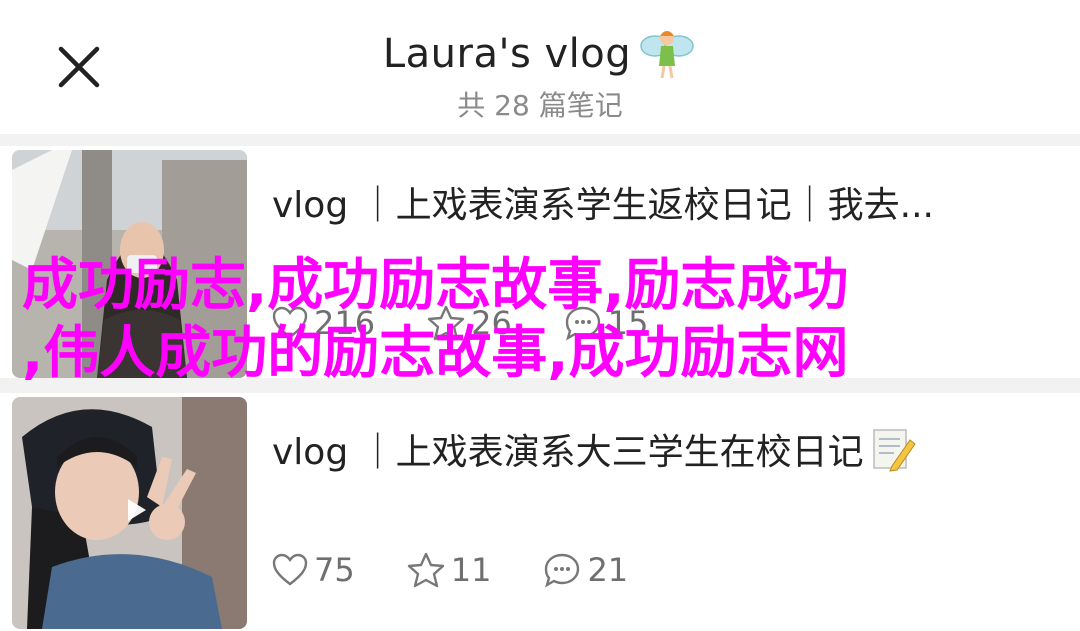  Describe the element at coordinates (290, 569) in the screenshot. I see `heart-icon` at that location.